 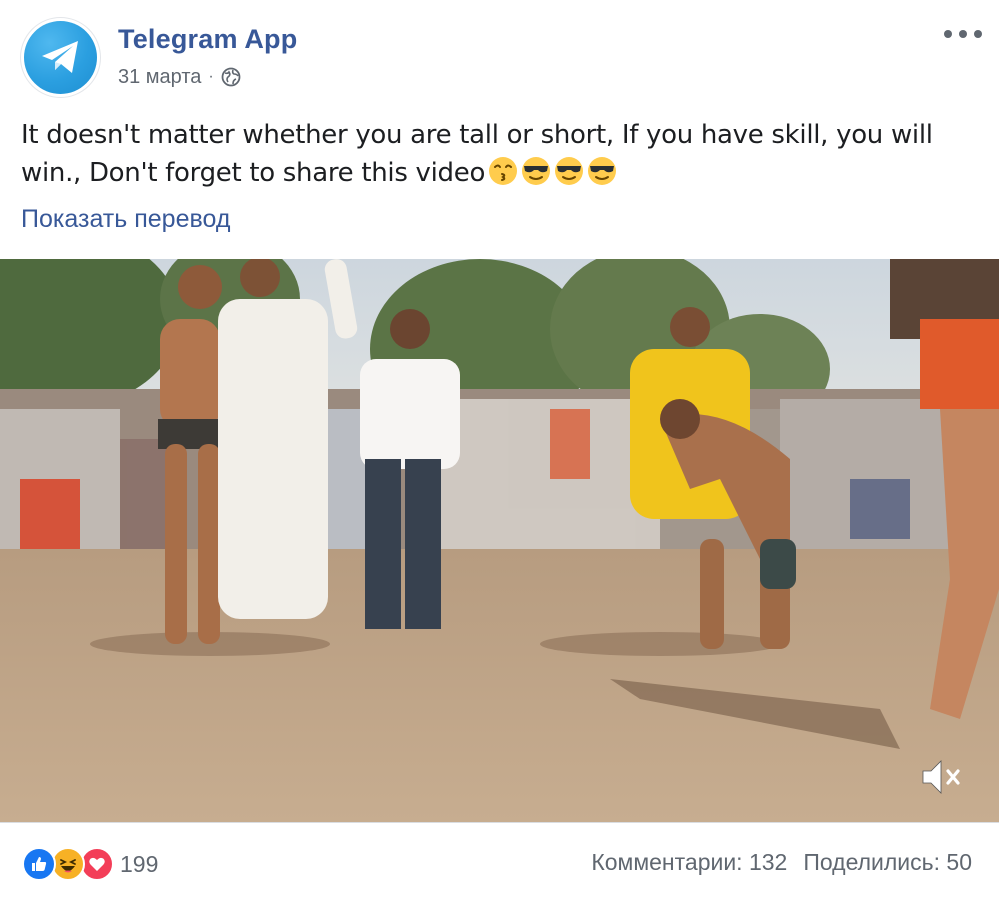 I want to click on telegram-paper-plane-icon, so click(x=60, y=57).